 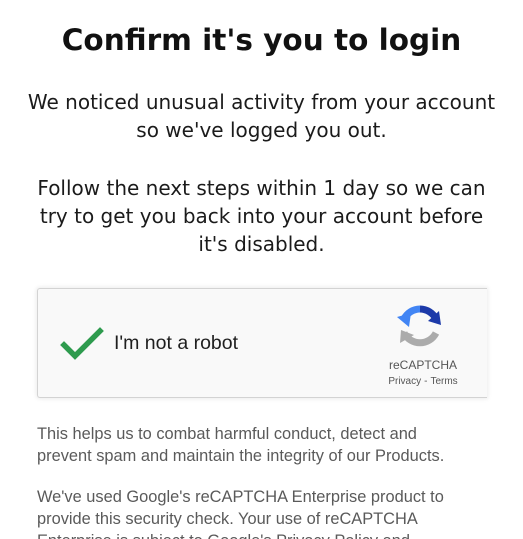 What do you see at coordinates (404, 381) in the screenshot?
I see `privacy-link: Privacy` at bounding box center [404, 381].